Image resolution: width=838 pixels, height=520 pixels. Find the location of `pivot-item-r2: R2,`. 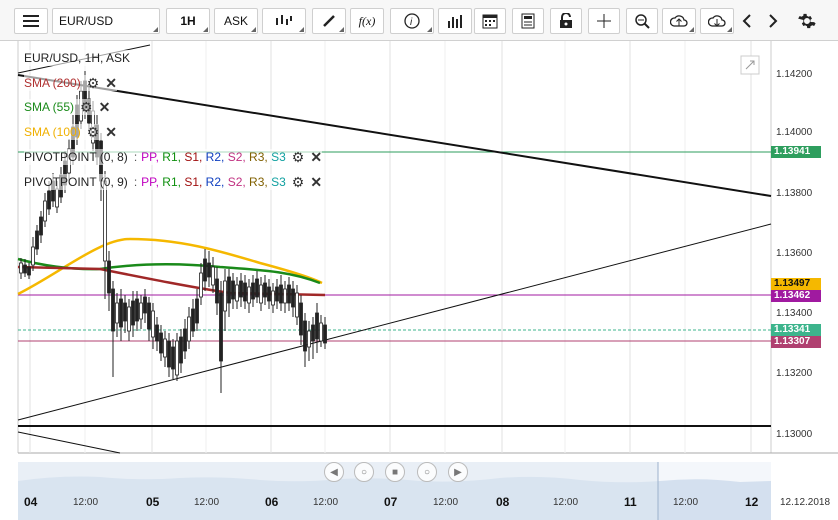

pivot-item-r2: R2, is located at coordinates (216, 182).